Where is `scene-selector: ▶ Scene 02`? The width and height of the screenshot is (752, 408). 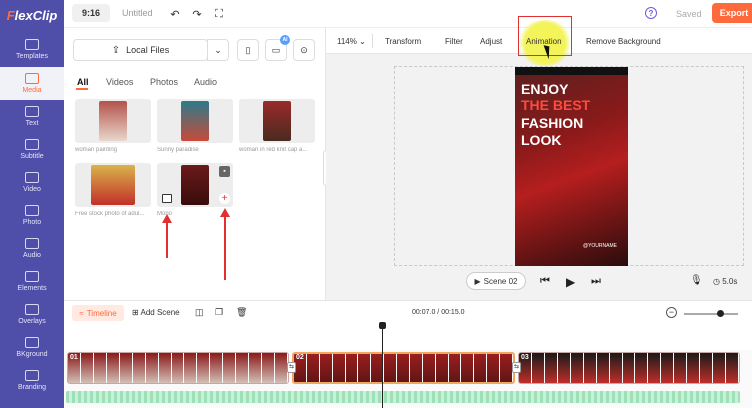
scene-selector: ▶ Scene 02 is located at coordinates (496, 281).